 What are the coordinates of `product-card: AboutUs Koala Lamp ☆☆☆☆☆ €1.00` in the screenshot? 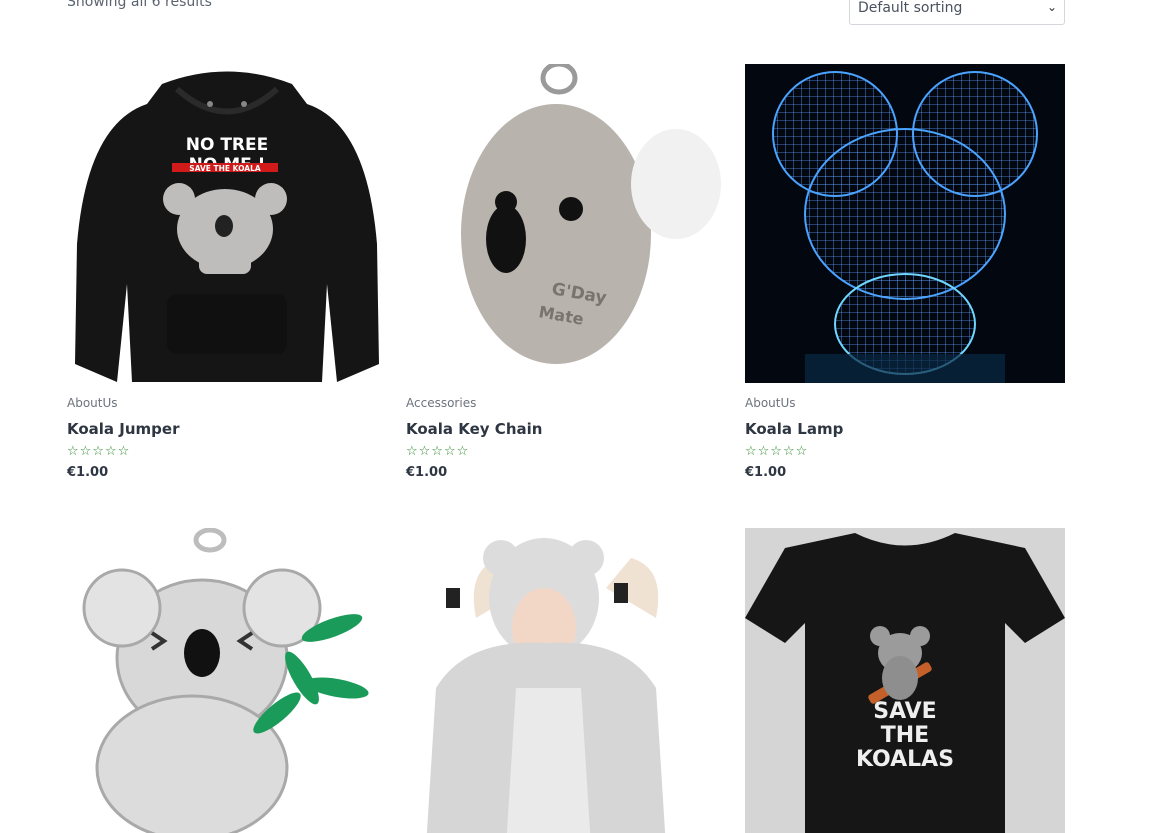 It's located at (905, 272).